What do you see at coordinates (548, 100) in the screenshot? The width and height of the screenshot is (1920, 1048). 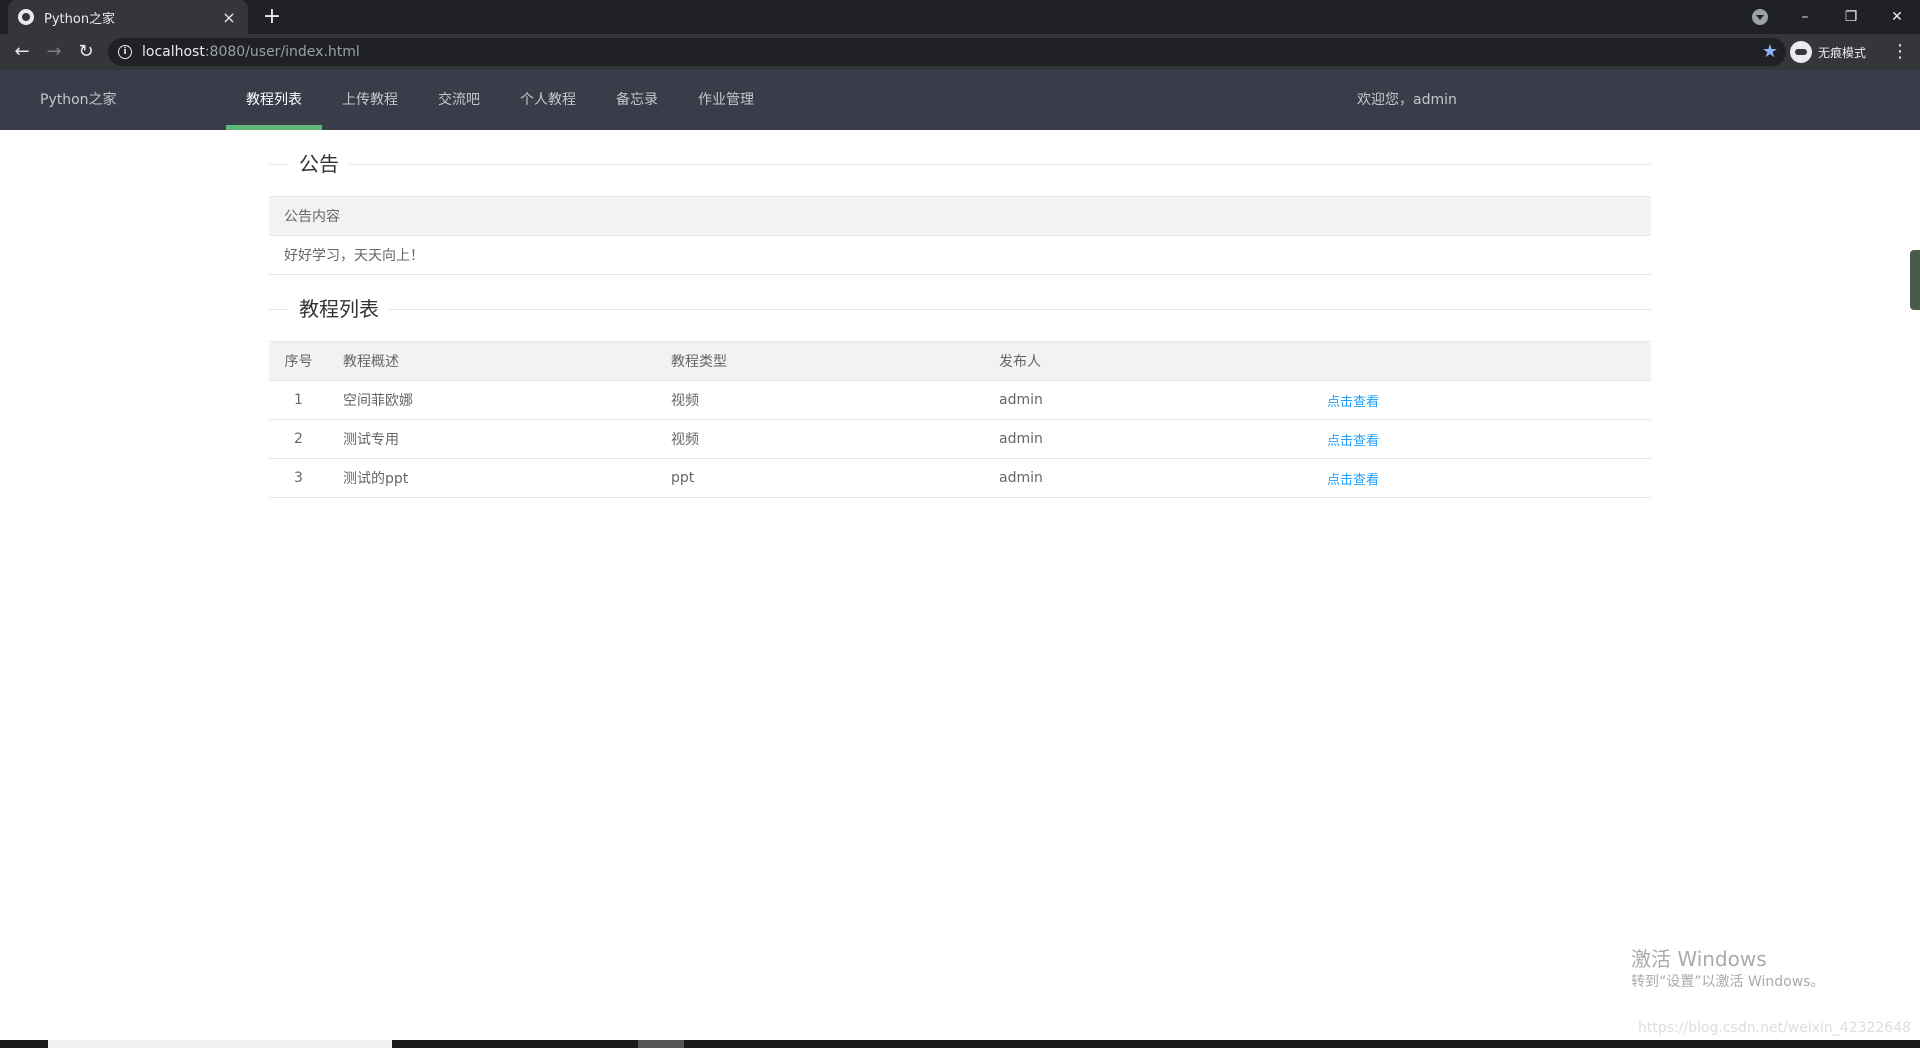 I see `nav-item-personal-tutorials: 个人教程` at bounding box center [548, 100].